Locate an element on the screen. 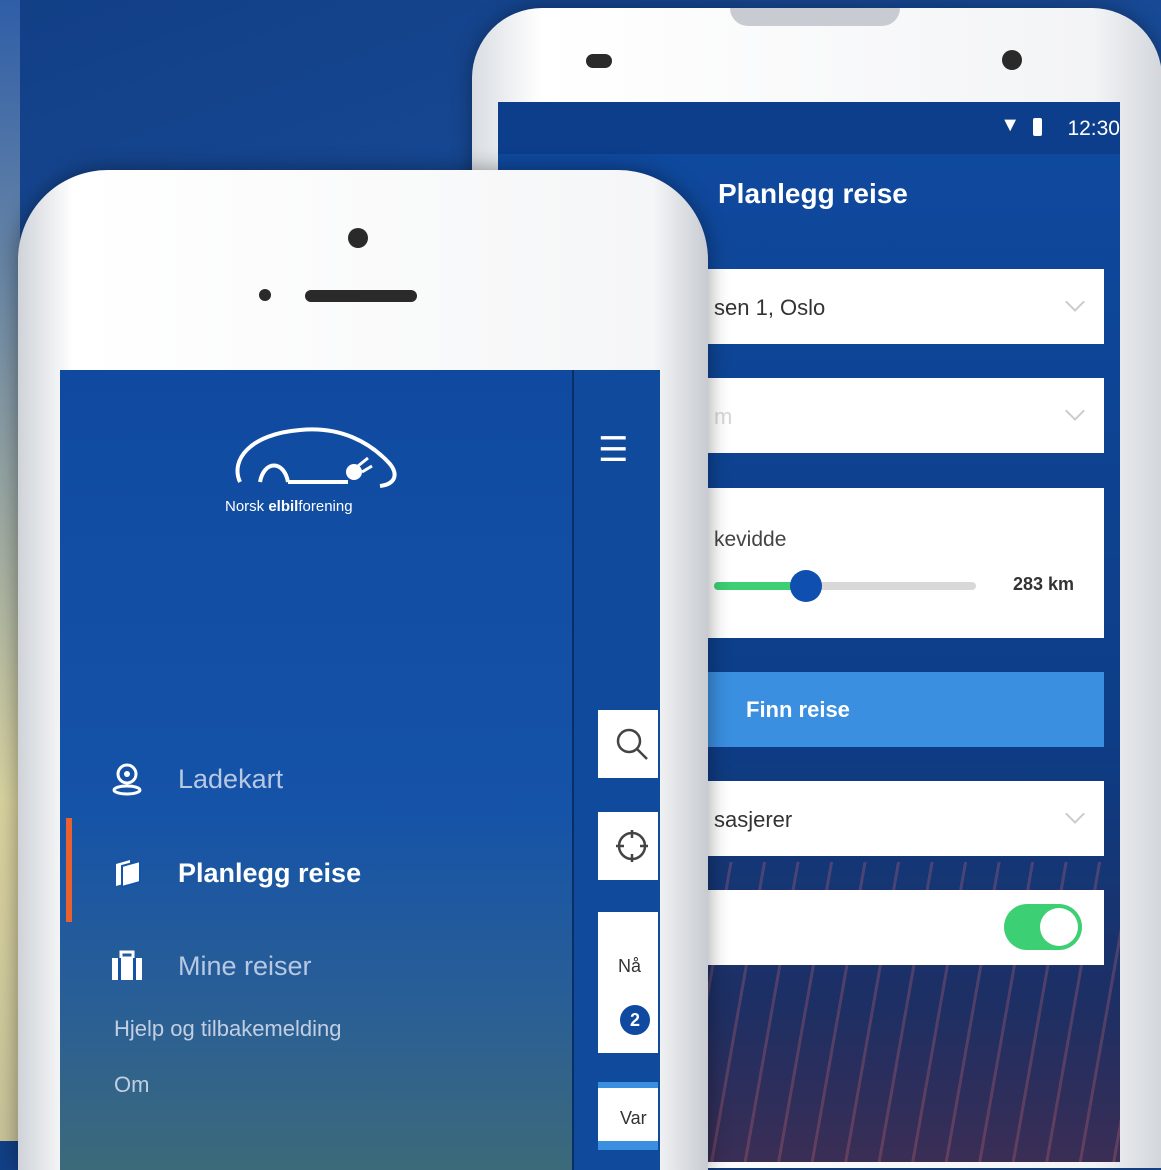 Image resolution: width=1161 pixels, height=1170 pixels. option-toggle is located at coordinates (1043, 927).